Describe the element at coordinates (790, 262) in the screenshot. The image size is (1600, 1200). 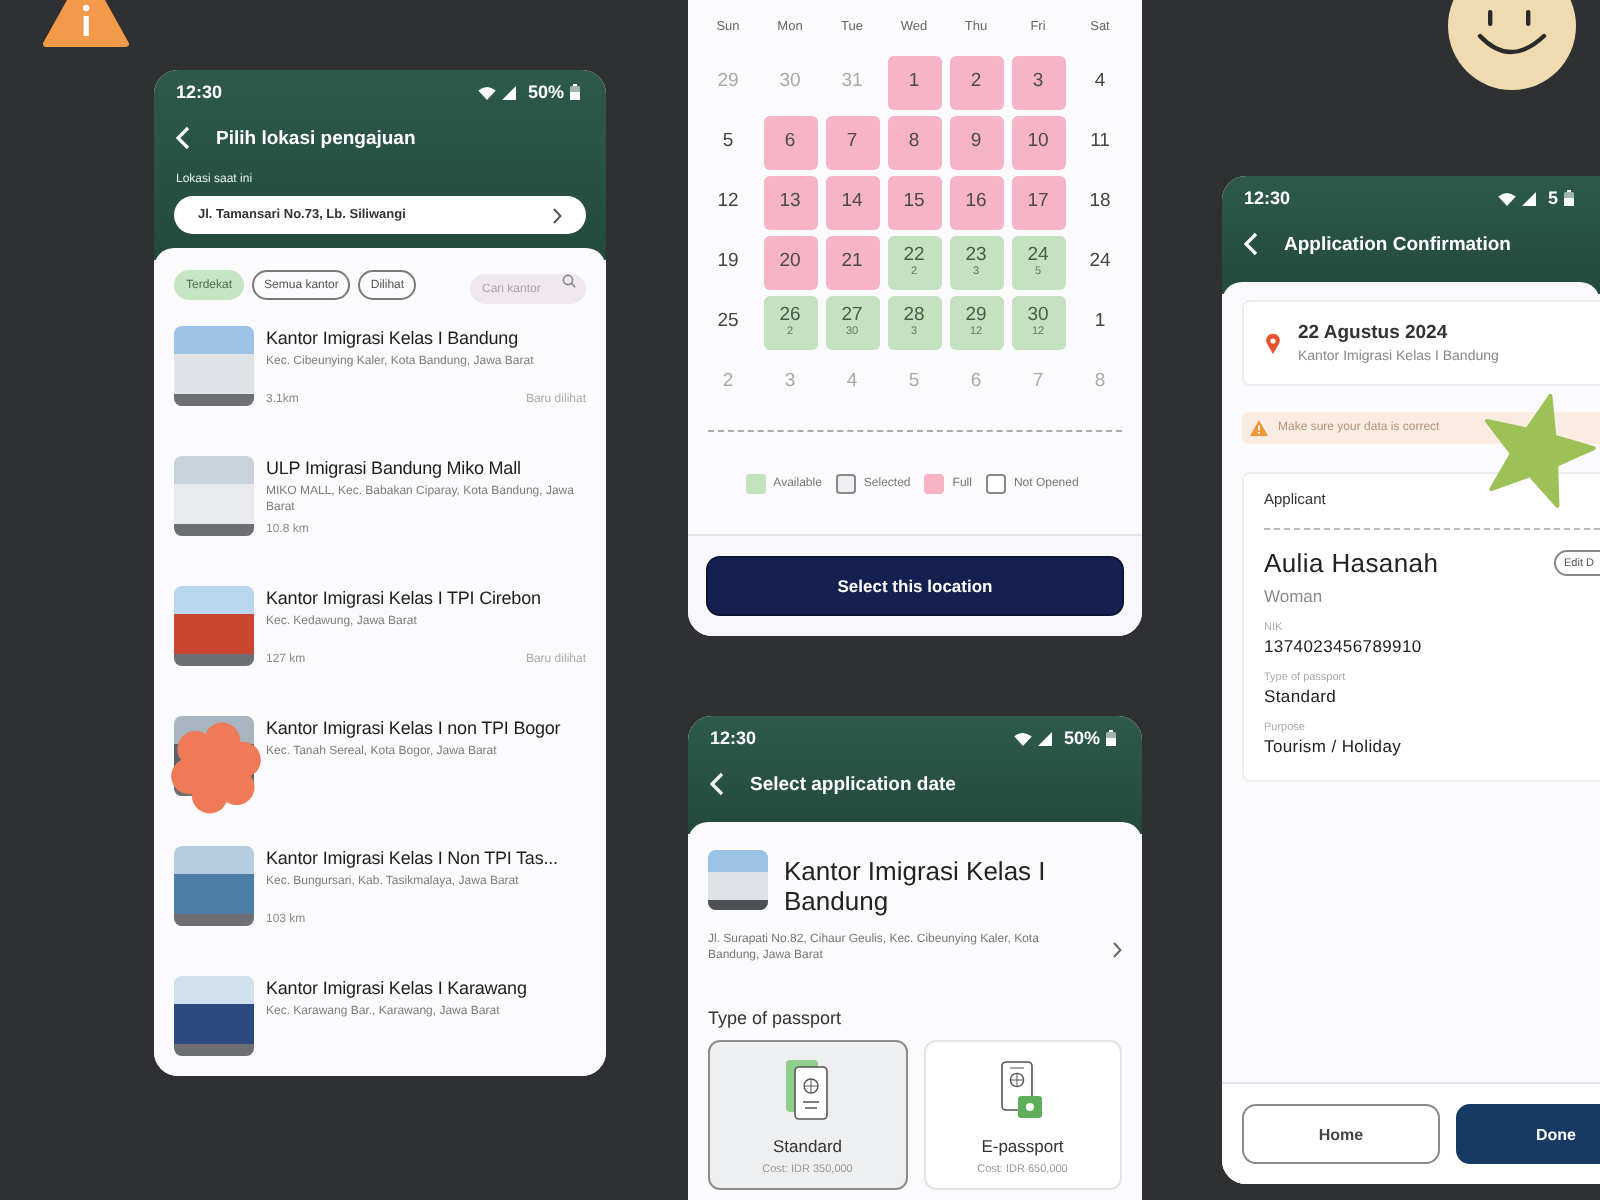
I see `calendar-day: 20` at that location.